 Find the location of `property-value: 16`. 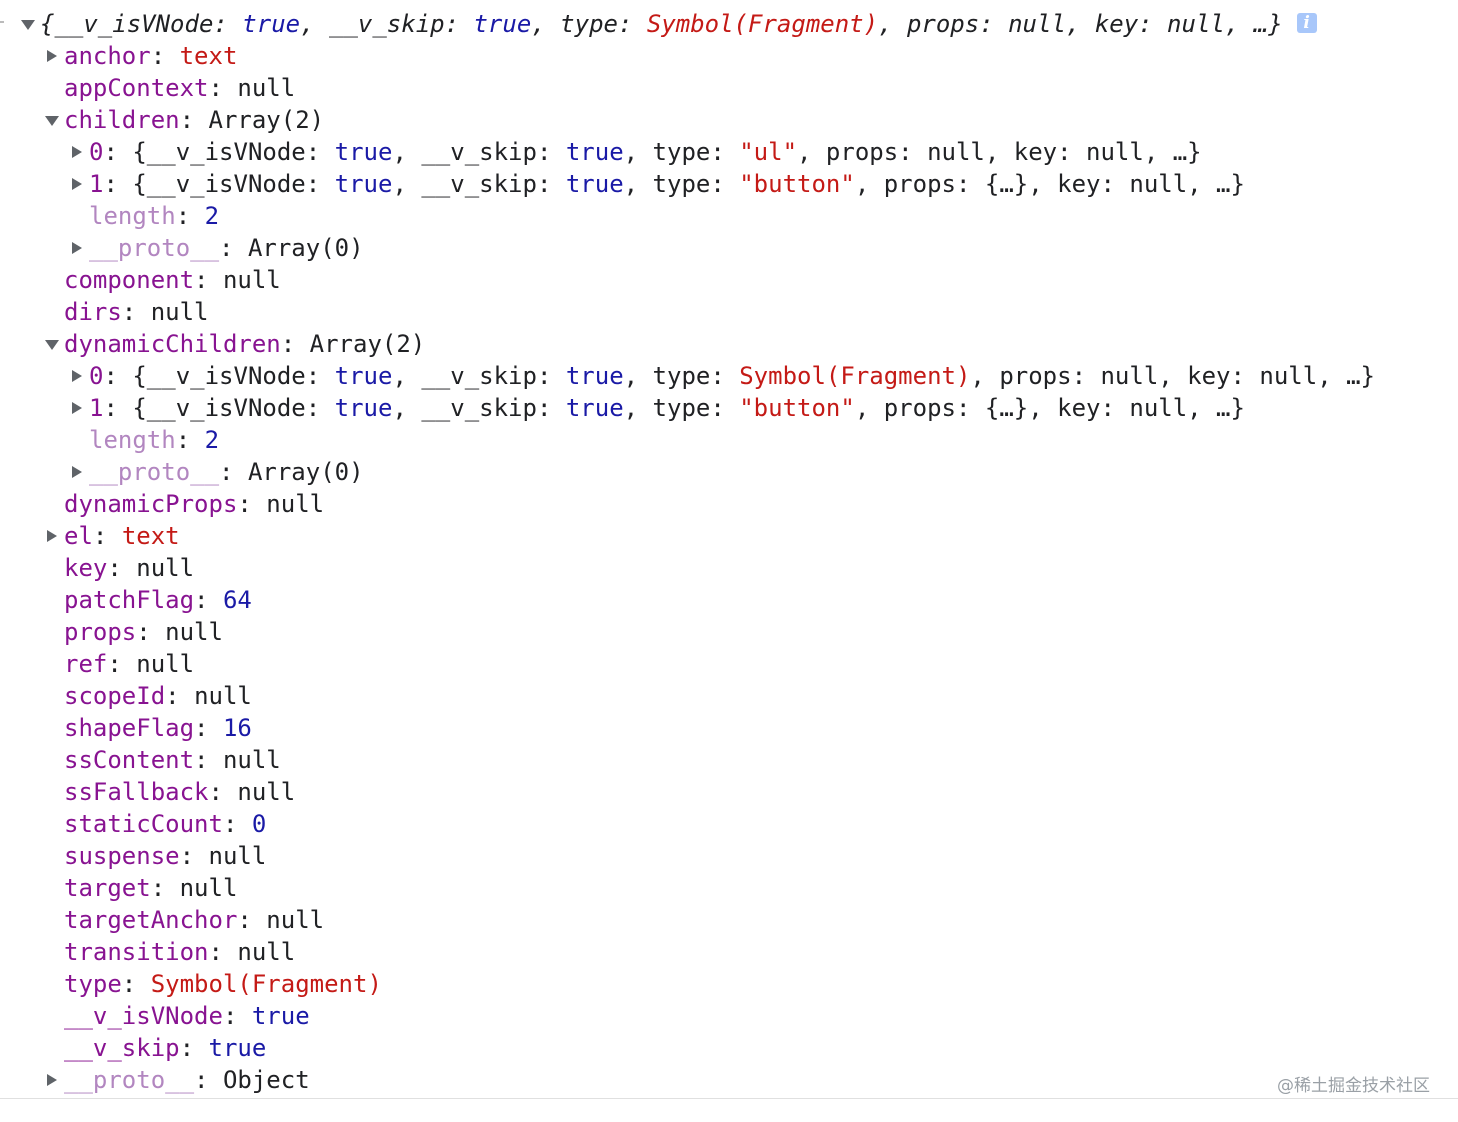

property-value: 16 is located at coordinates (237, 728).